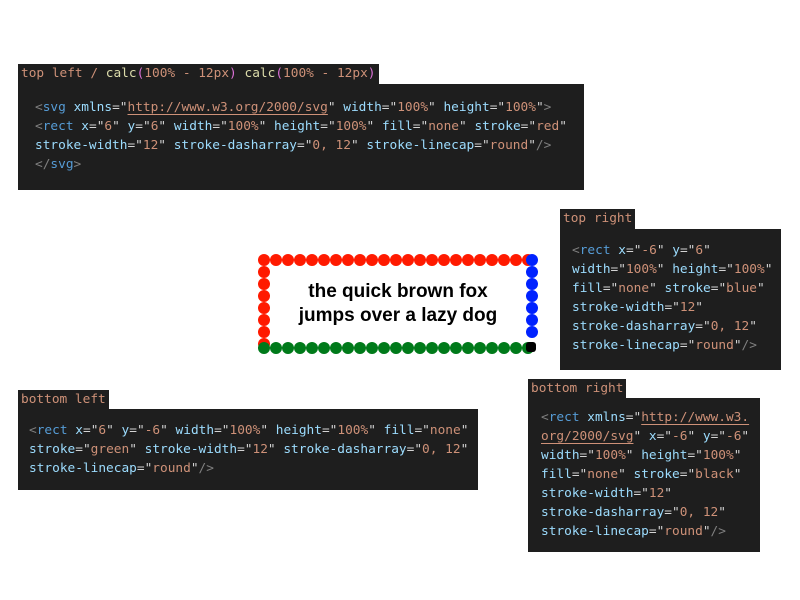  I want to click on code-token-name: rect, so click(52, 430).